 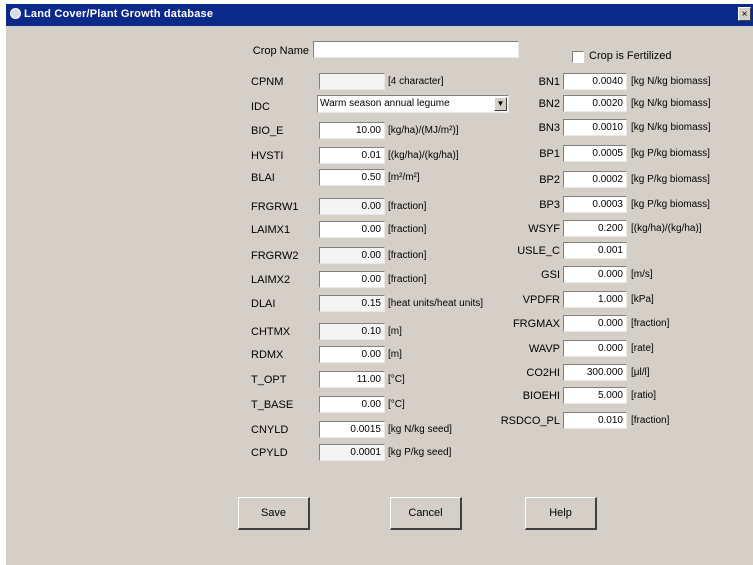 I want to click on laimx2-input: 0.00, so click(x=352, y=279).